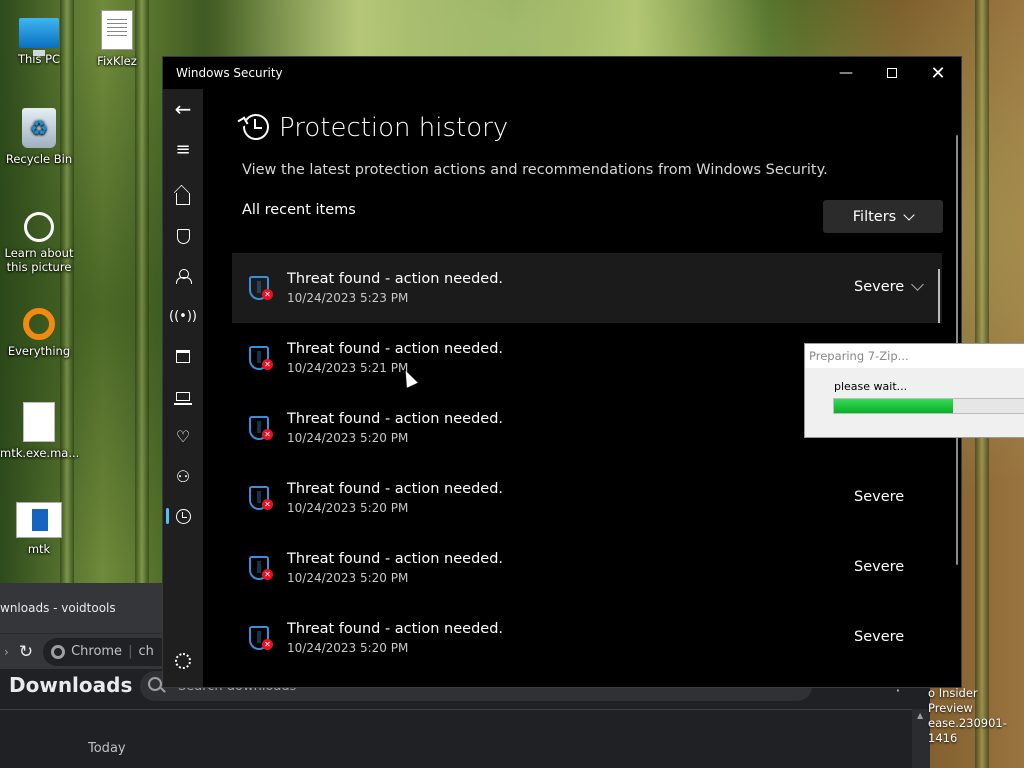 This screenshot has height=768, width=1024. I want to click on family-icon: ⚇, so click(183, 476).